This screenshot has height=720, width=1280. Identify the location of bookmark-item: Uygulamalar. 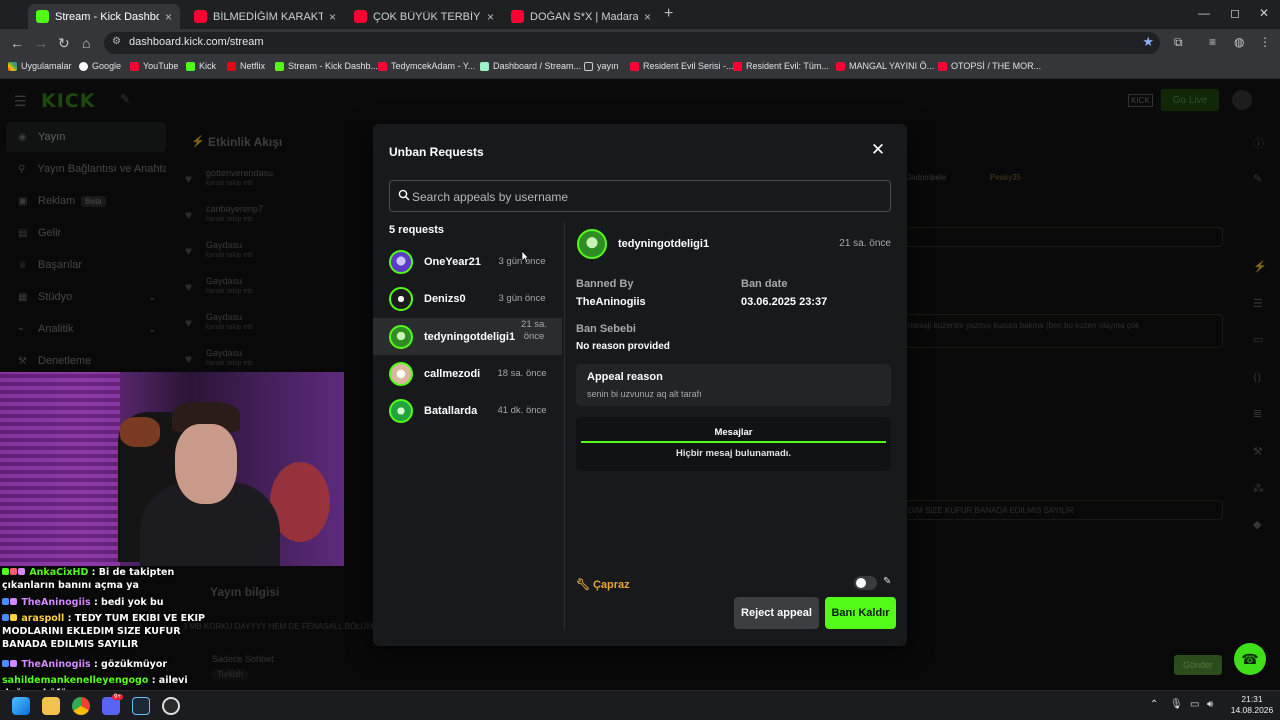
(40, 66).